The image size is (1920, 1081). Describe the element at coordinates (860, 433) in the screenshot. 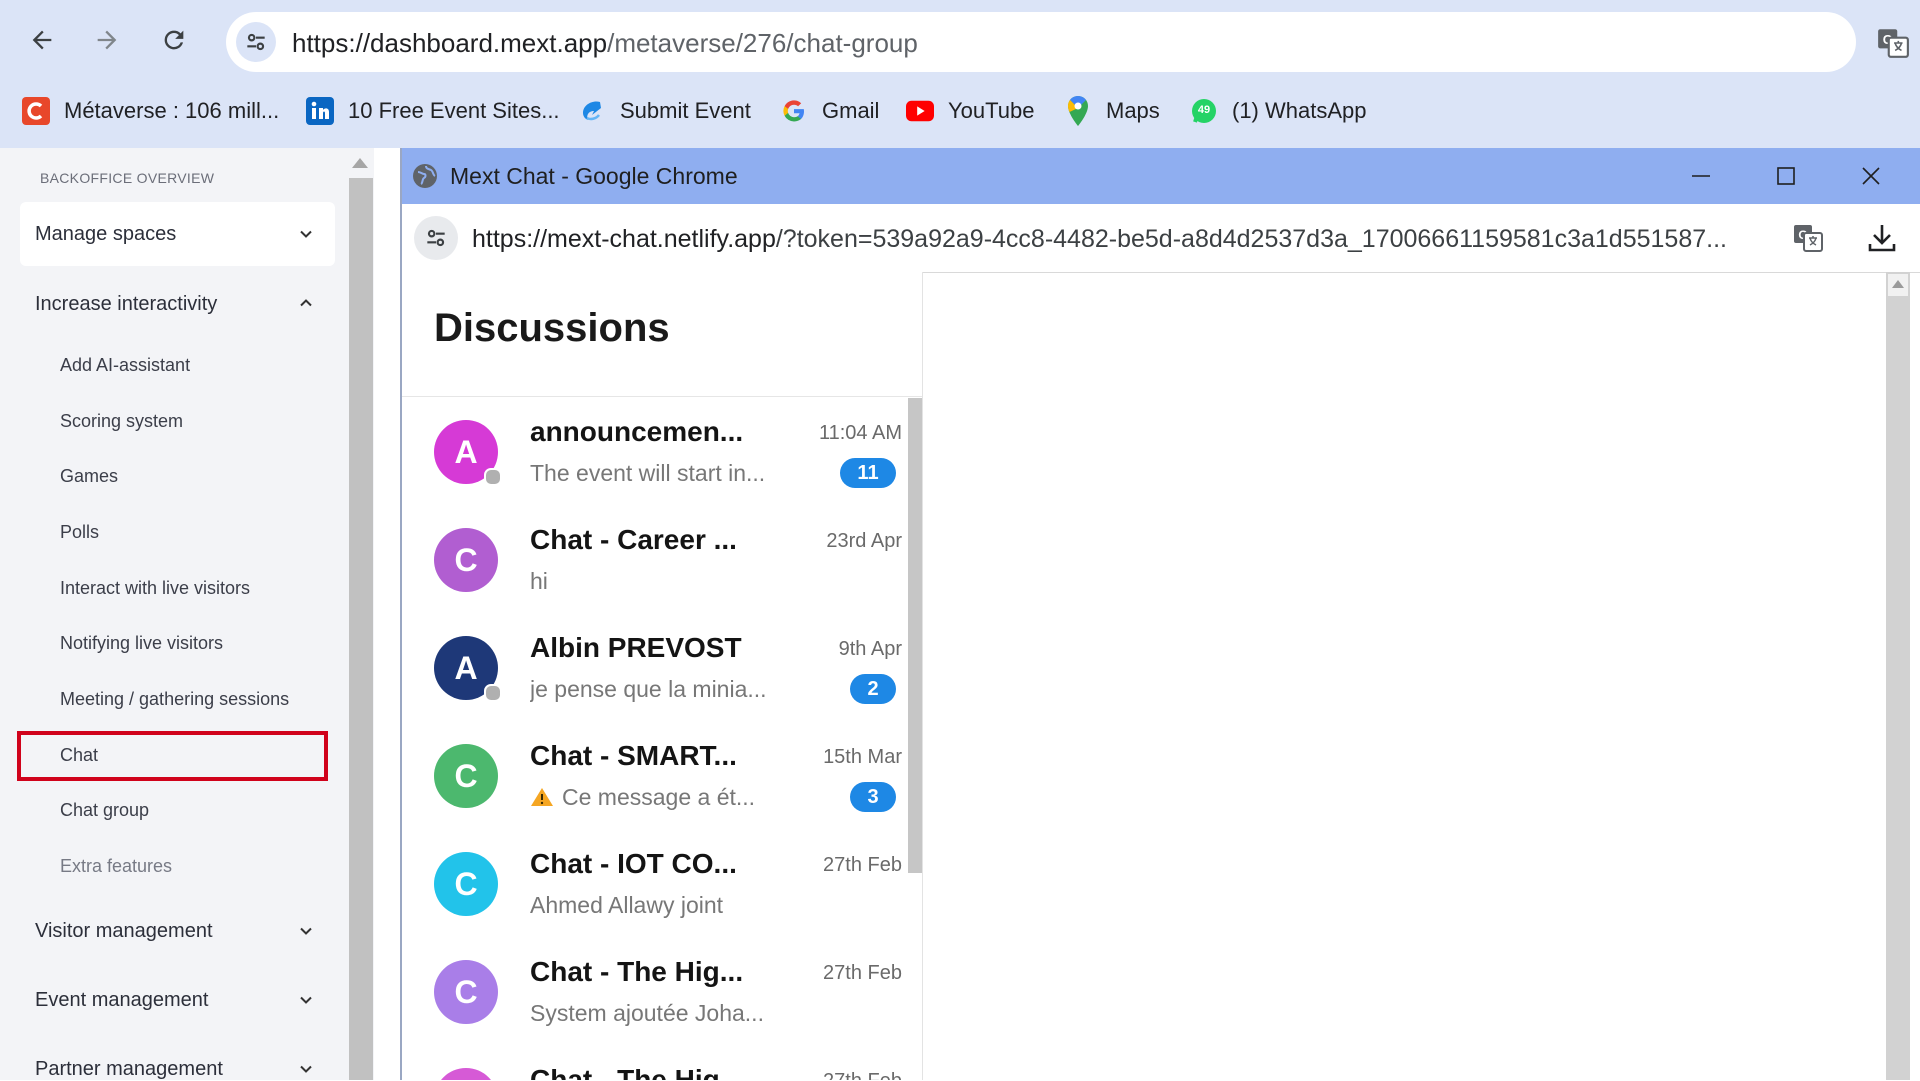

I see `conversation-time: 11:04 AM` at that location.